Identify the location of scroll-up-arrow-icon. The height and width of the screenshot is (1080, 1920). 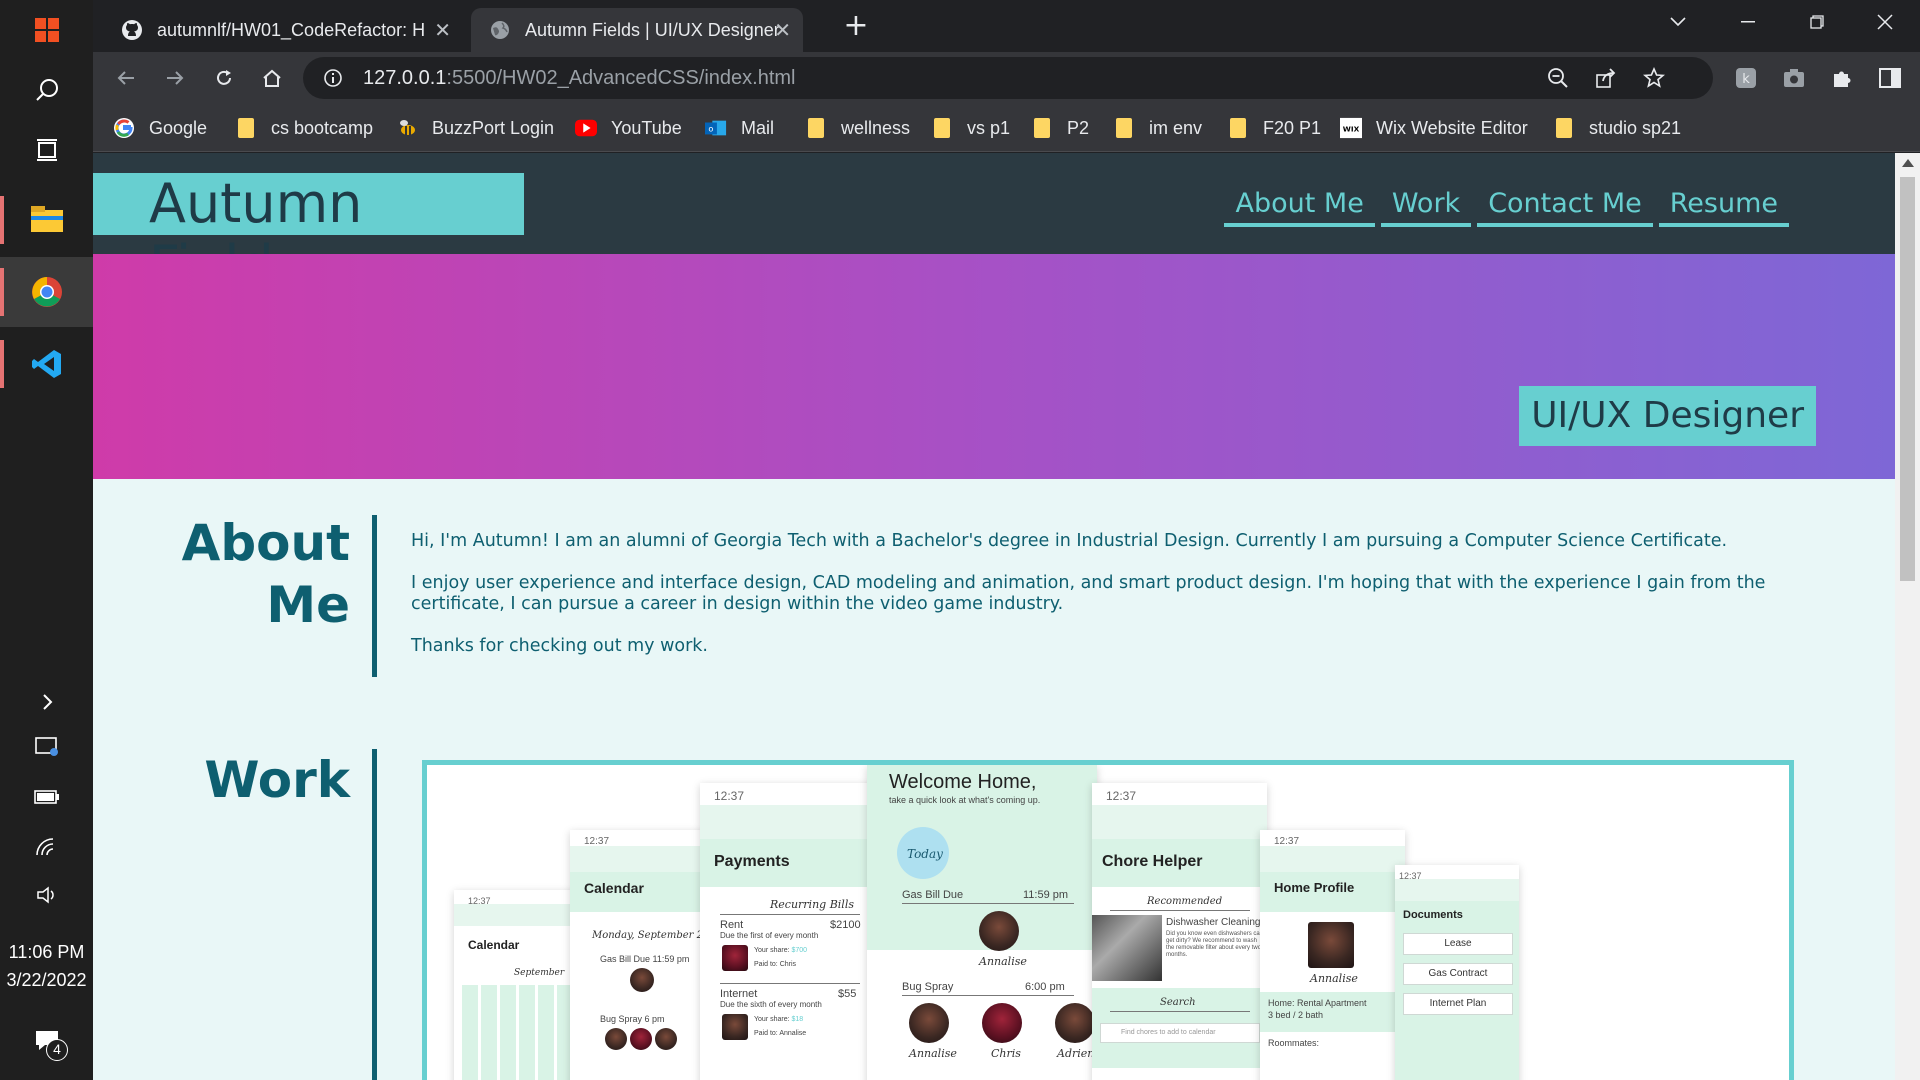
(1908, 163).